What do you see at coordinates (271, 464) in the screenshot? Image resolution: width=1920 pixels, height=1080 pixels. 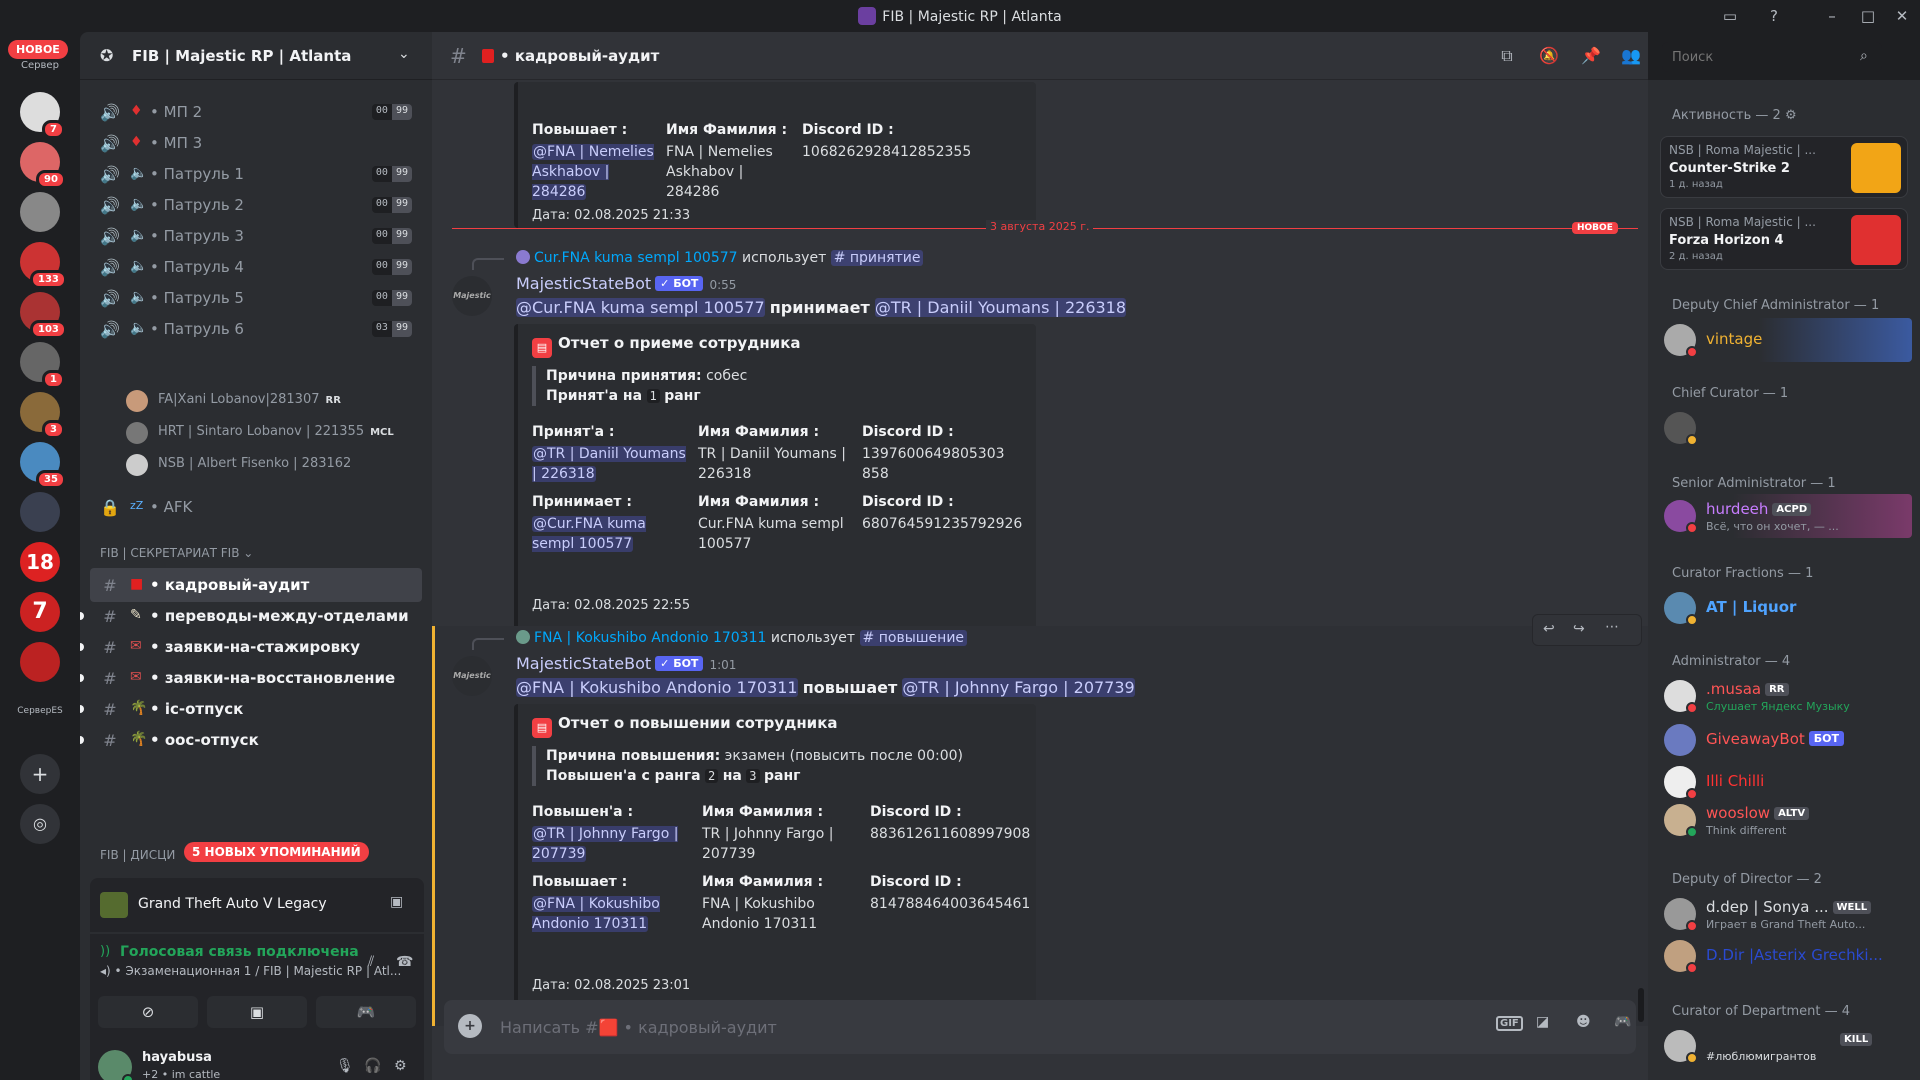 I see `voice-user: NSB | Albert Fisenko | 283162` at bounding box center [271, 464].